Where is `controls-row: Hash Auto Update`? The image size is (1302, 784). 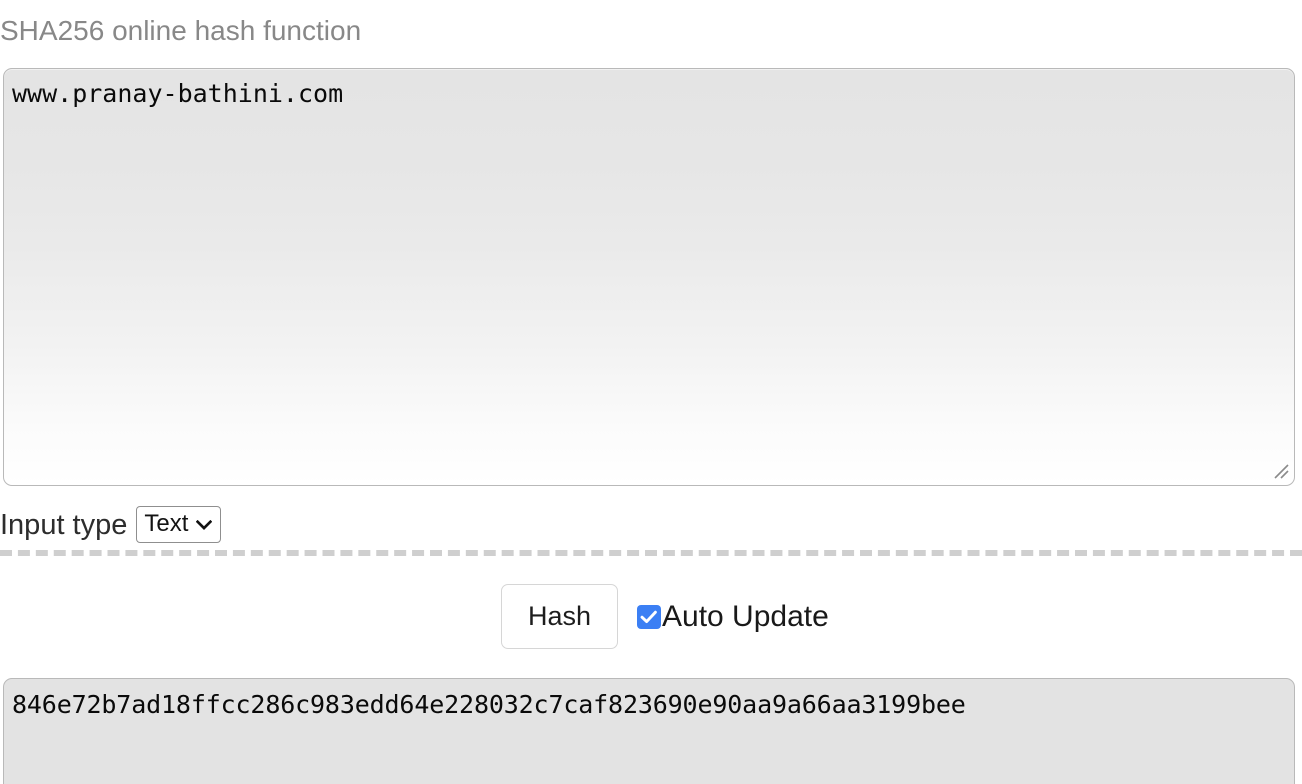 controls-row: Hash Auto Update is located at coordinates (665, 616).